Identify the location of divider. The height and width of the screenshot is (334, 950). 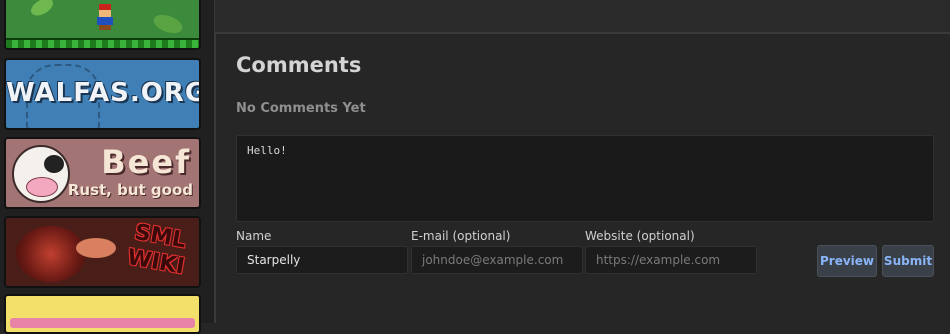
(215, 161).